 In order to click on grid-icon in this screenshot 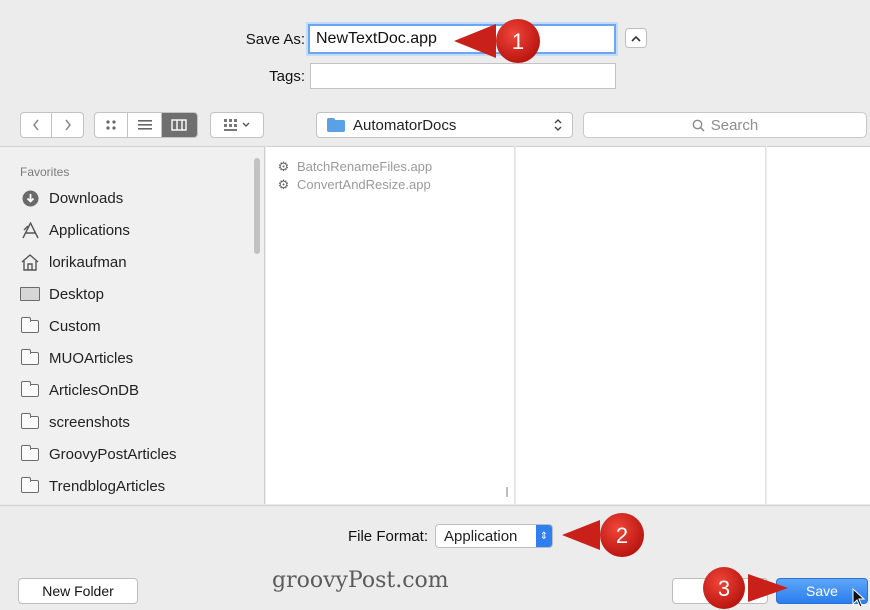, I will do `click(111, 125)`.